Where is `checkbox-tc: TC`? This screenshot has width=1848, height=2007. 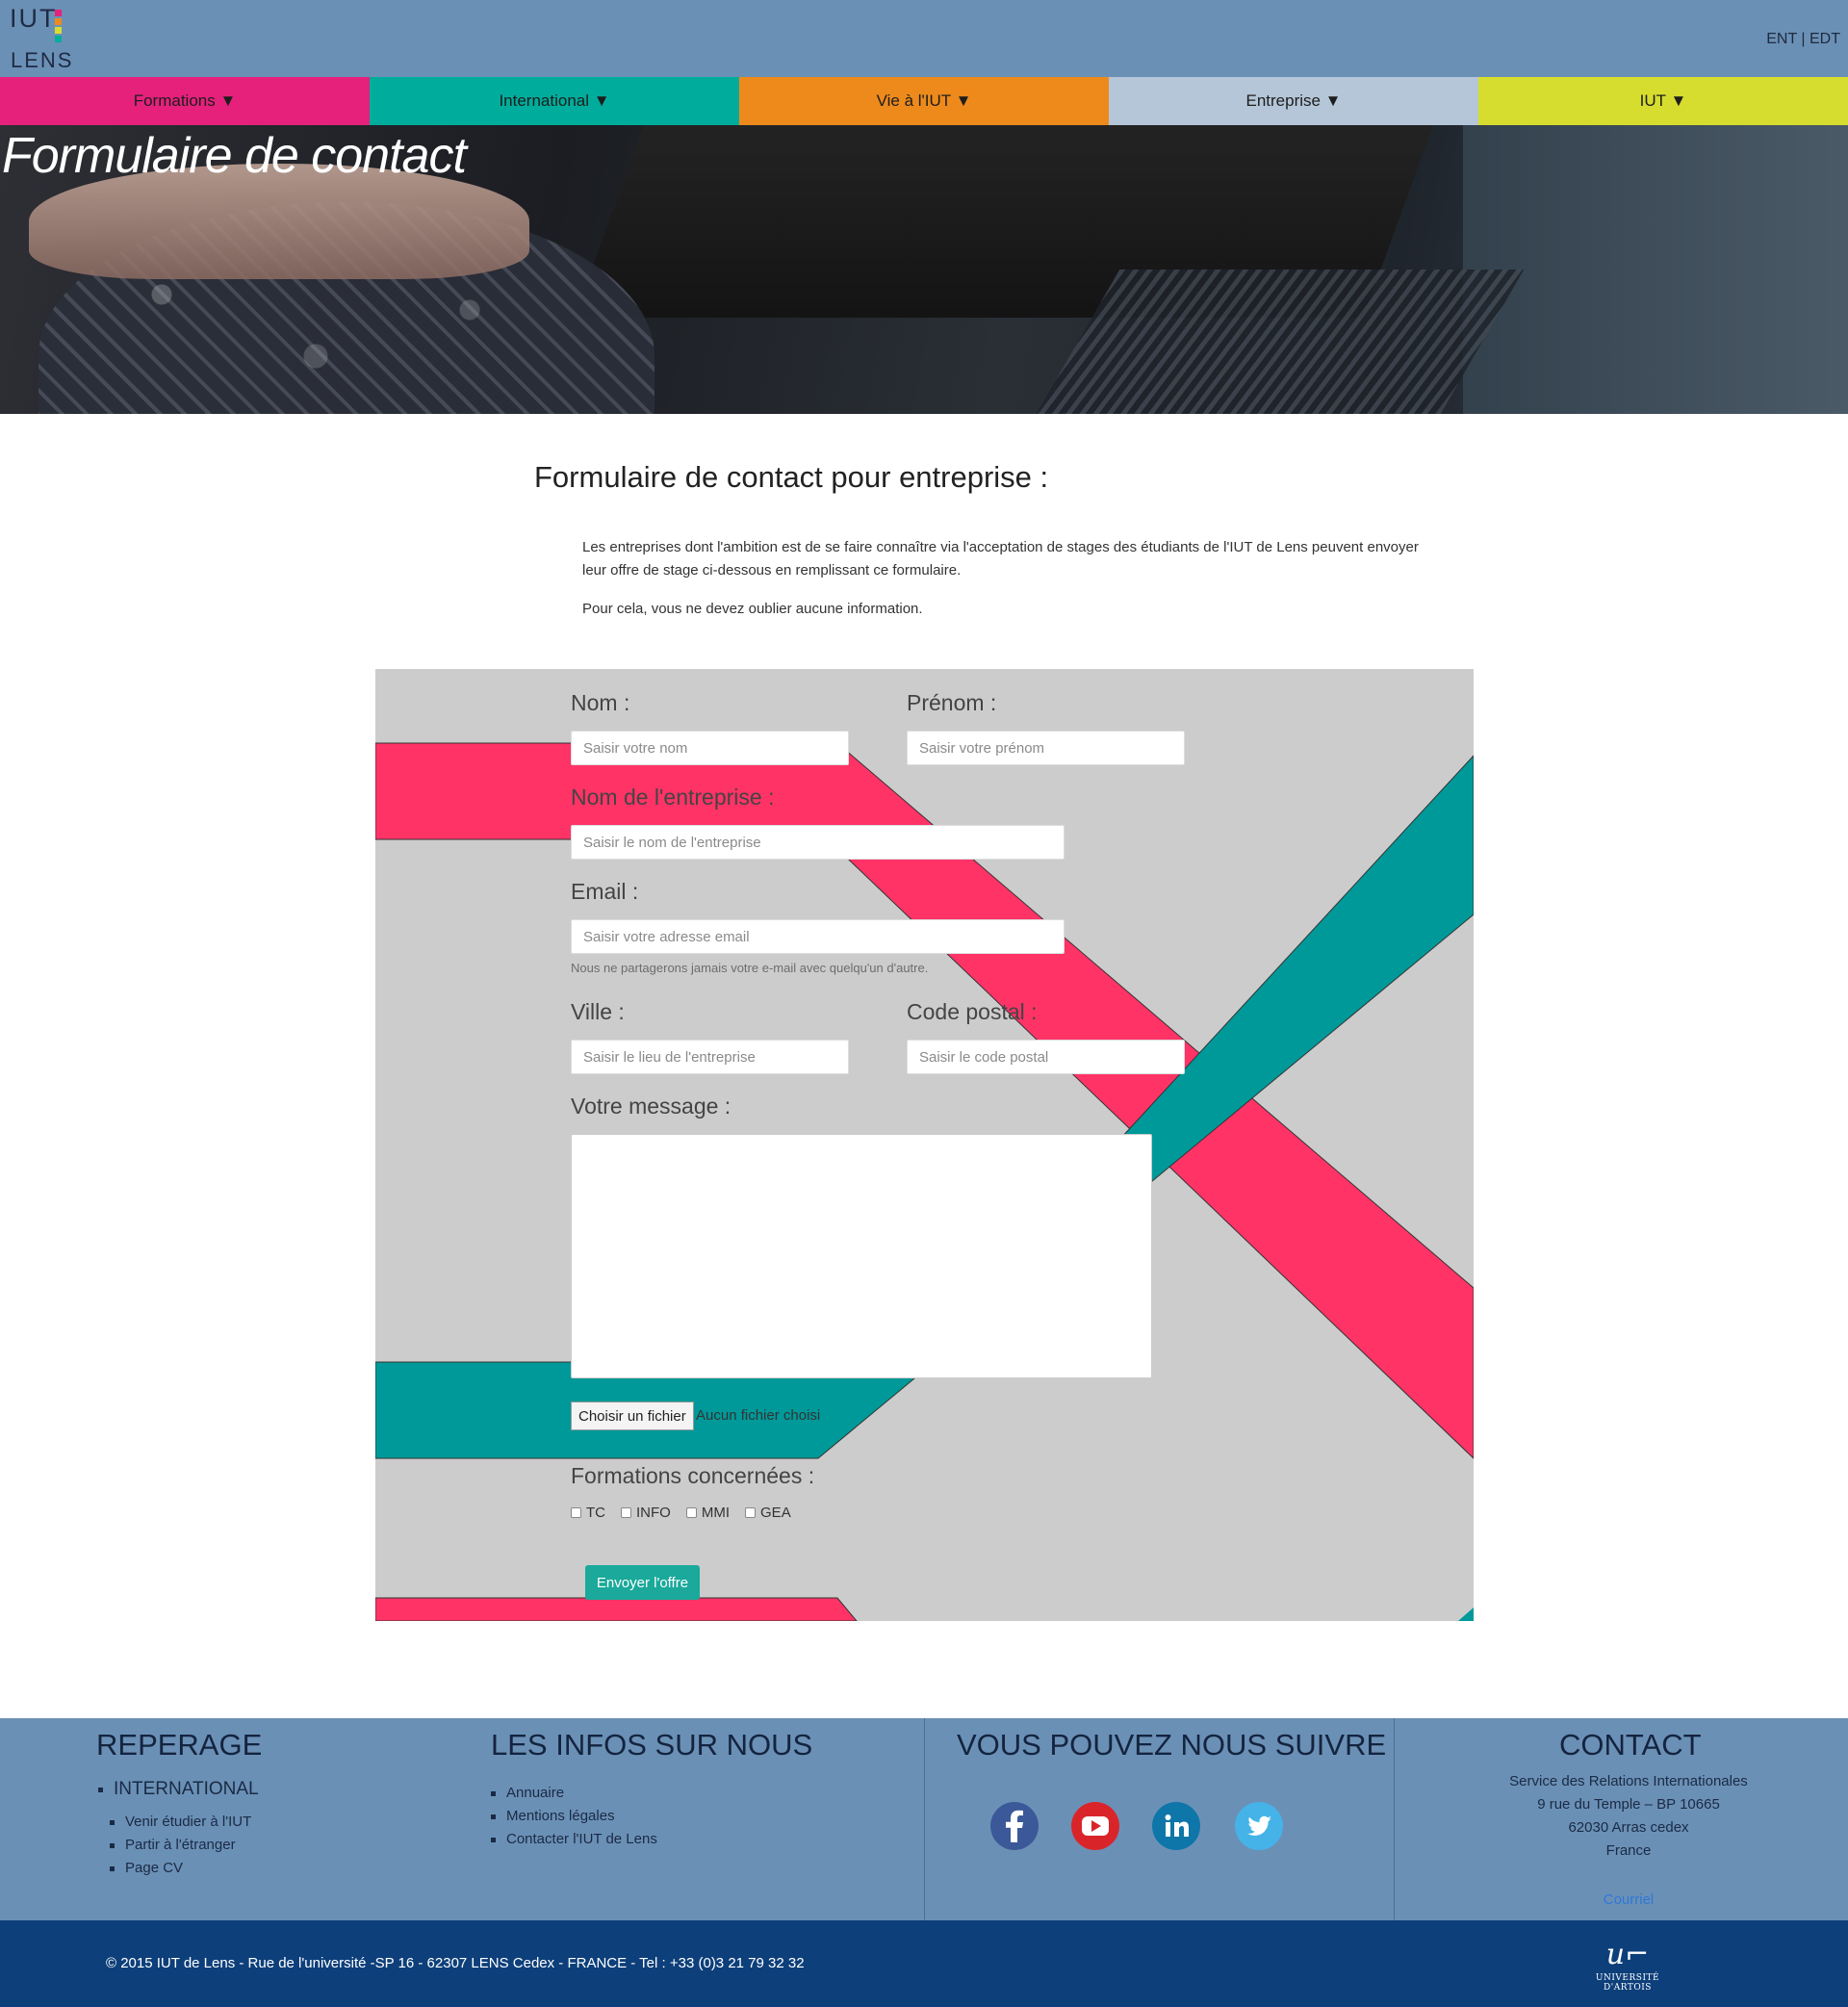 checkbox-tc: TC is located at coordinates (588, 1513).